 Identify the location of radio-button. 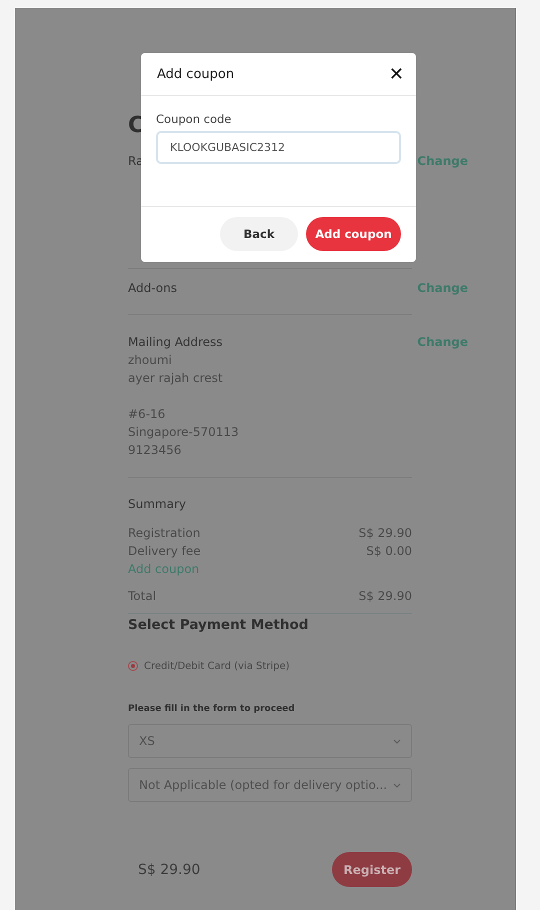
(133, 666).